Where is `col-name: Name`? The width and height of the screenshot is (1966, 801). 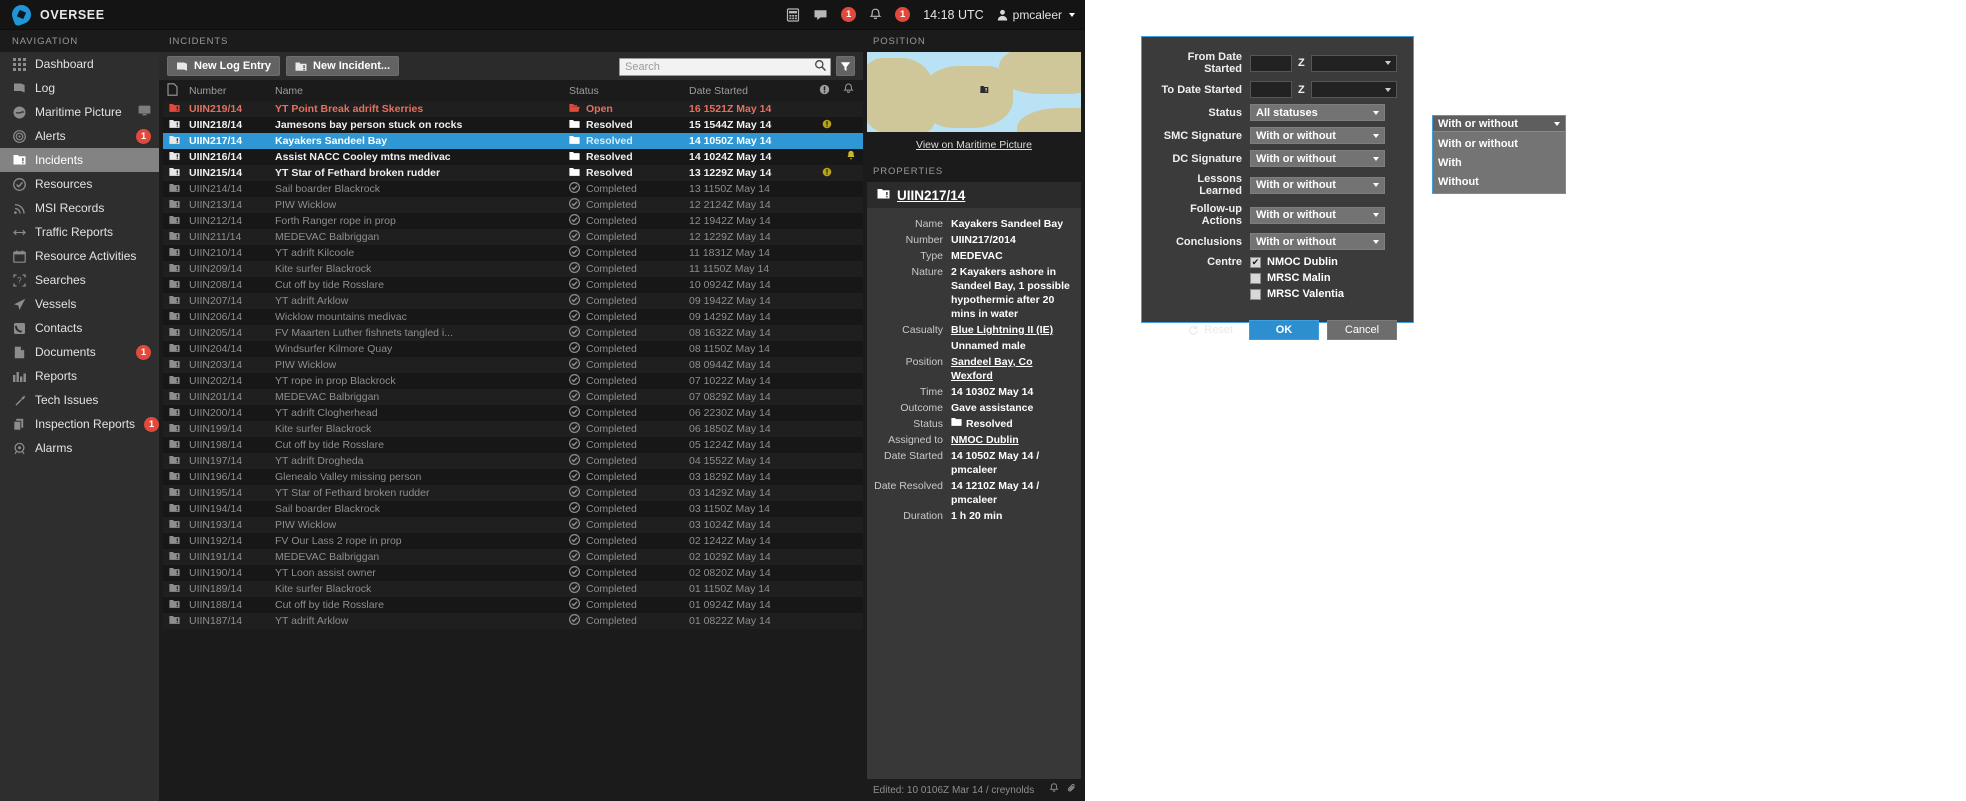 col-name: Name is located at coordinates (418, 90).